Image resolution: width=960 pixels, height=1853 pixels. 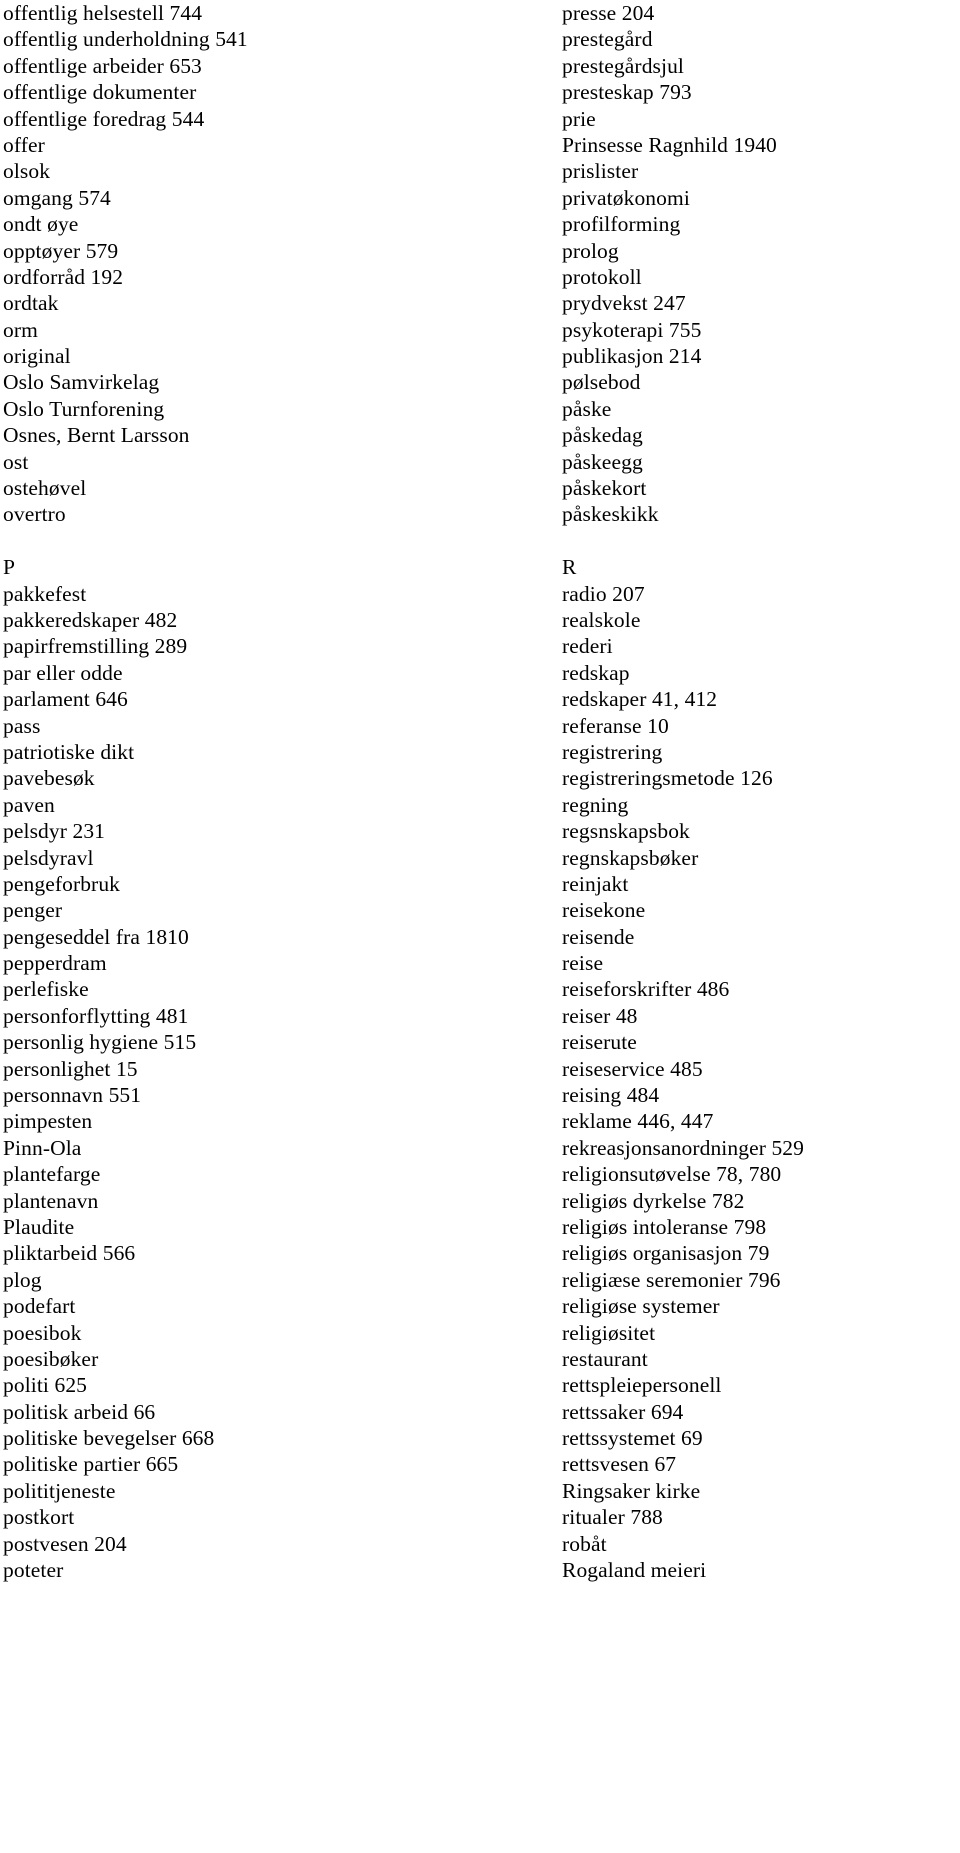 What do you see at coordinates (602, 435) in the screenshot?
I see `index-entry: påskedag` at bounding box center [602, 435].